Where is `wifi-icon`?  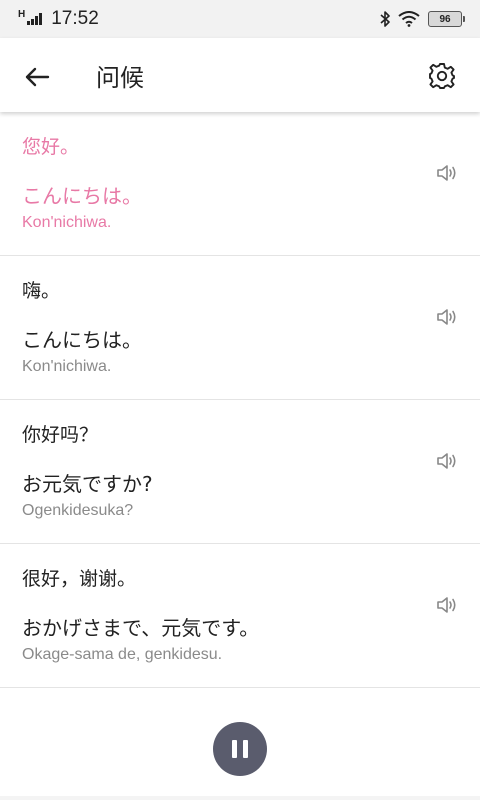 wifi-icon is located at coordinates (409, 19).